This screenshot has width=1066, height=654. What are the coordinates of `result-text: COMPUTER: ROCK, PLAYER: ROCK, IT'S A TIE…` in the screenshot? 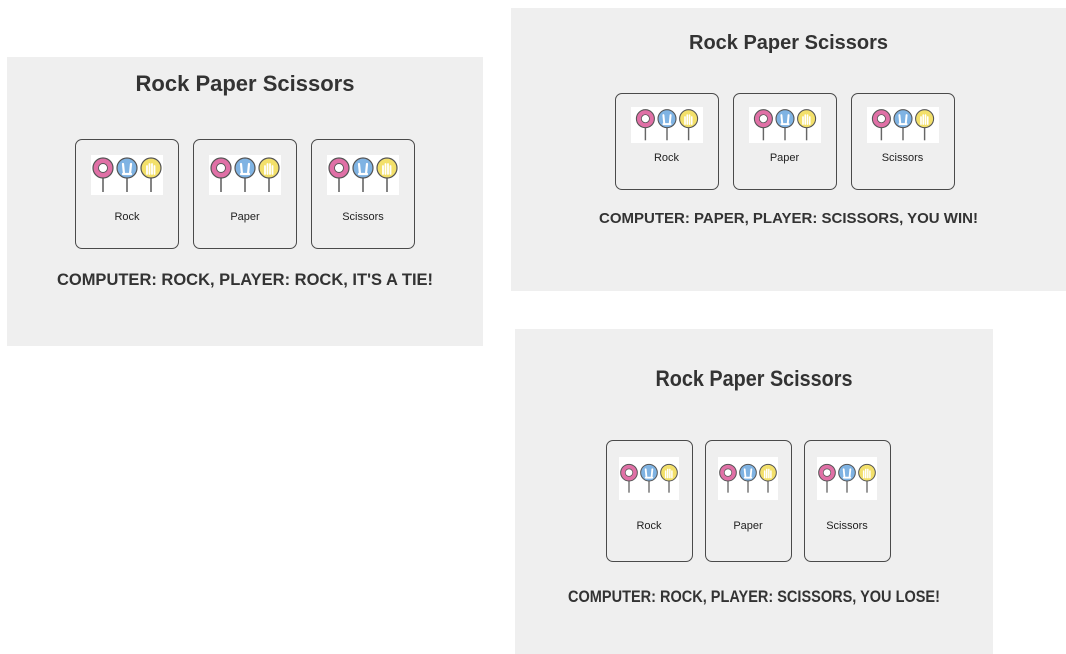 It's located at (245, 280).